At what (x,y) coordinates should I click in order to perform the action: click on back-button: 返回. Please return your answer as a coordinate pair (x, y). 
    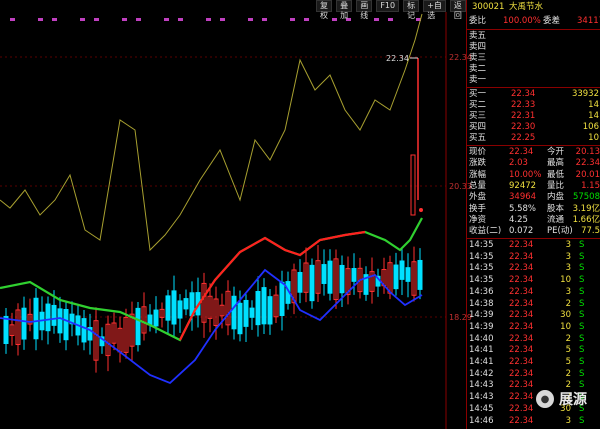
    Looking at the image, I should click on (458, 10).